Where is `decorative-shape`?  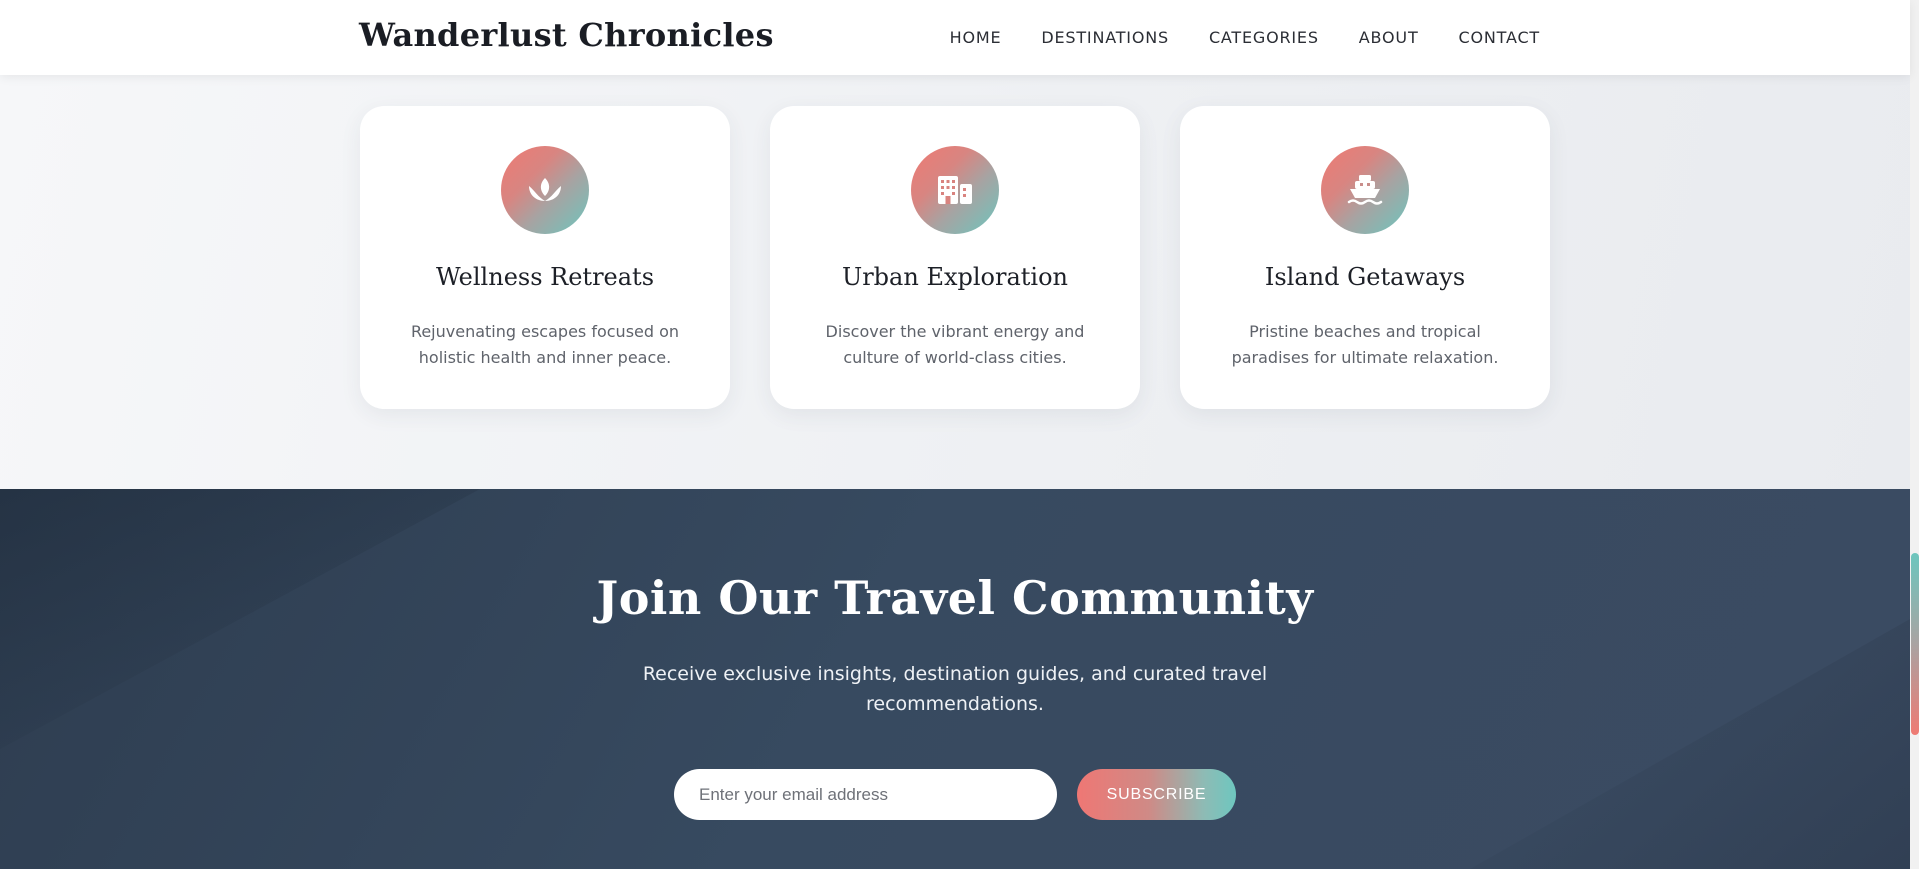 decorative-shape is located at coordinates (1690, 744).